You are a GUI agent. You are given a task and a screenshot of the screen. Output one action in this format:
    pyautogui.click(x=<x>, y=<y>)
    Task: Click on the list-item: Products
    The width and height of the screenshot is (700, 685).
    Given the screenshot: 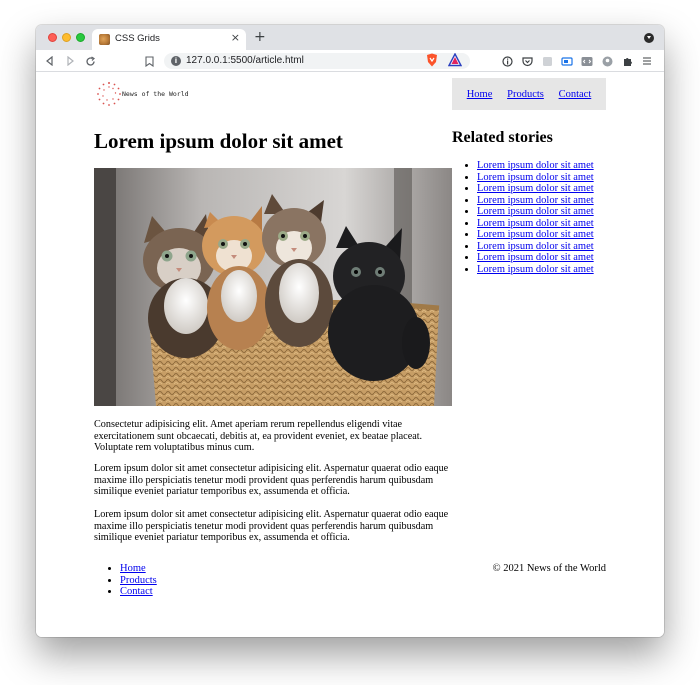 What is the action you would take?
    pyautogui.click(x=138, y=581)
    